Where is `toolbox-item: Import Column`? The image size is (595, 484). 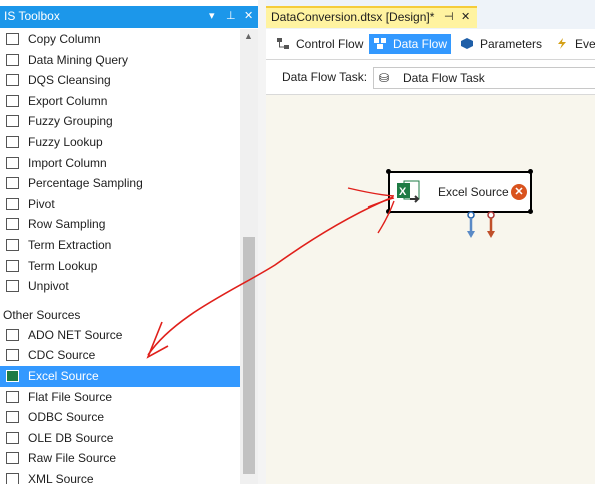 toolbox-item: Import Column is located at coordinates (120, 163).